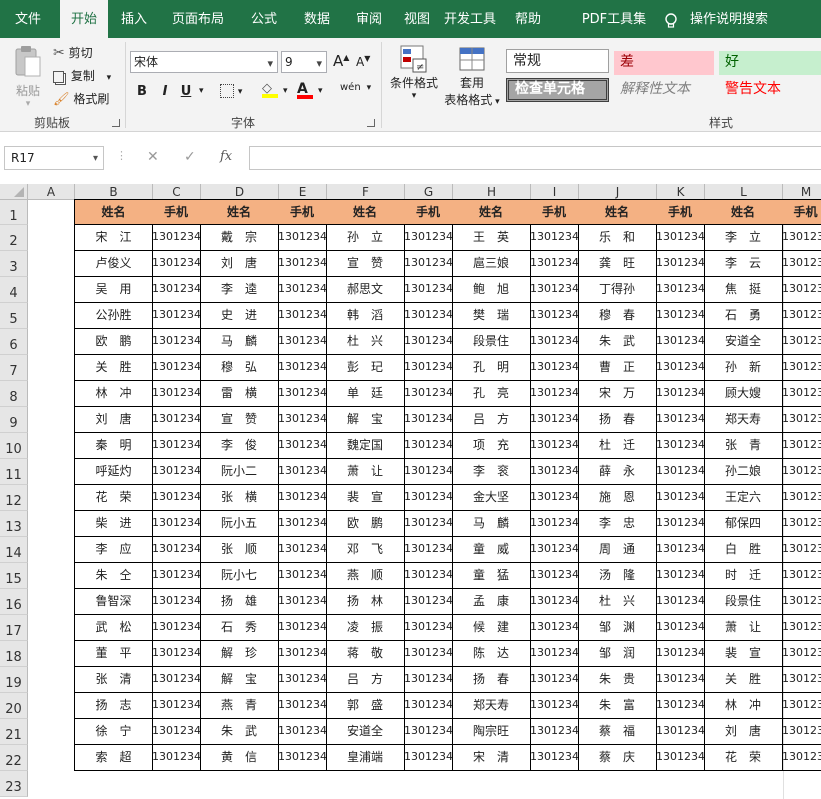  Describe the element at coordinates (770, 90) in the screenshot. I see `style-warning: 警告文本` at that location.